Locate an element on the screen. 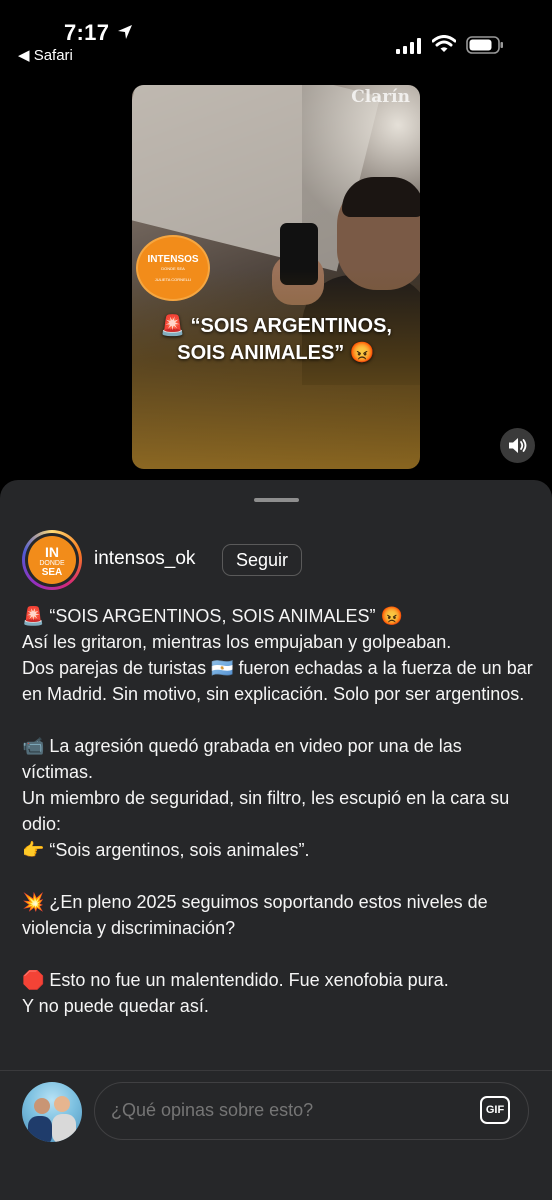  battery-icon is located at coordinates (484, 45).